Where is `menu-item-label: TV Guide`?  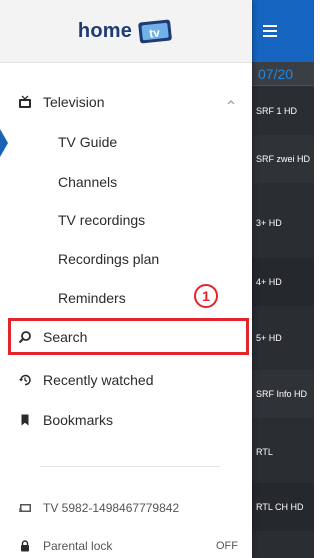
menu-item-label: TV Guide is located at coordinates (88, 142).